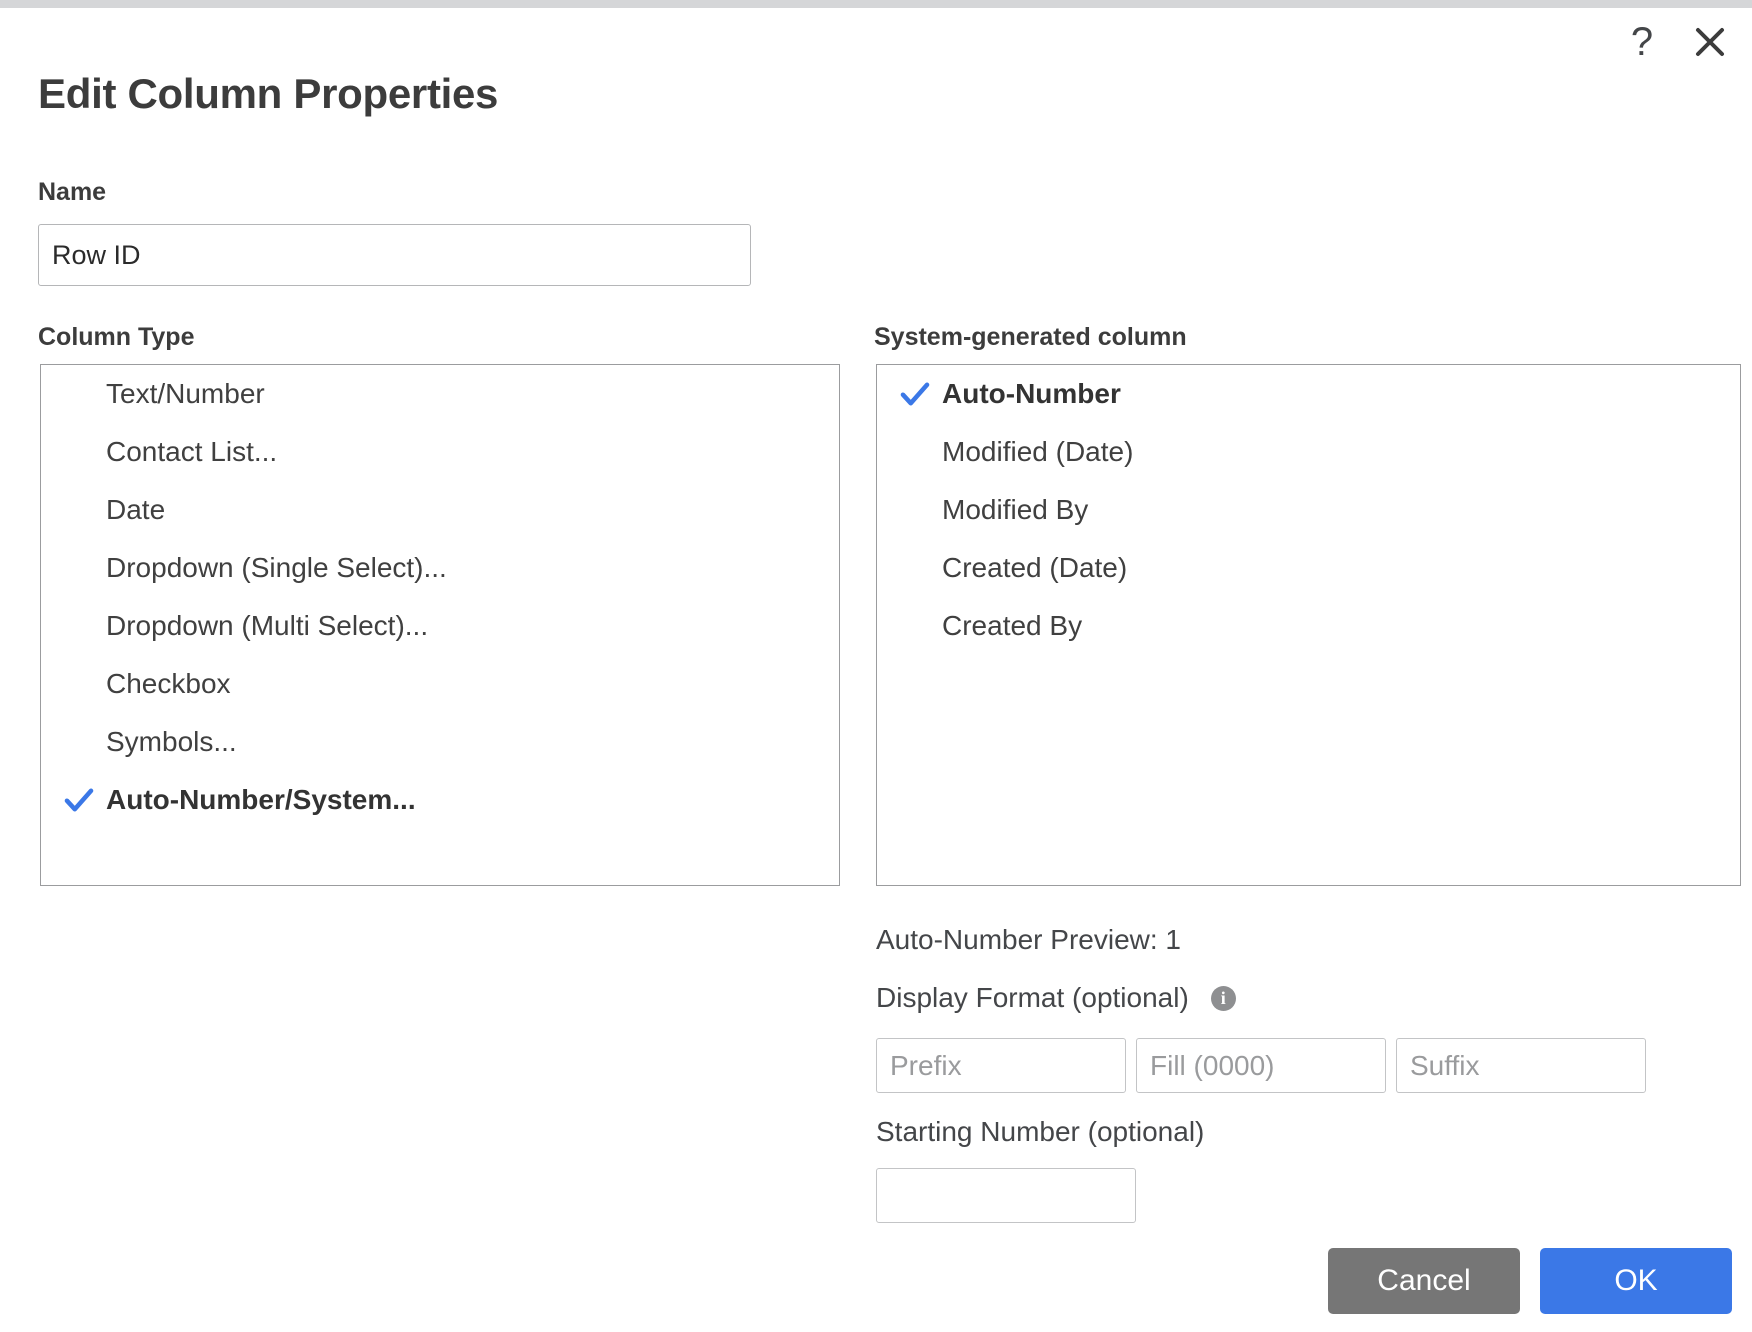  I want to click on system-generated-option-auto-number: Auto-Number, so click(1308, 394).